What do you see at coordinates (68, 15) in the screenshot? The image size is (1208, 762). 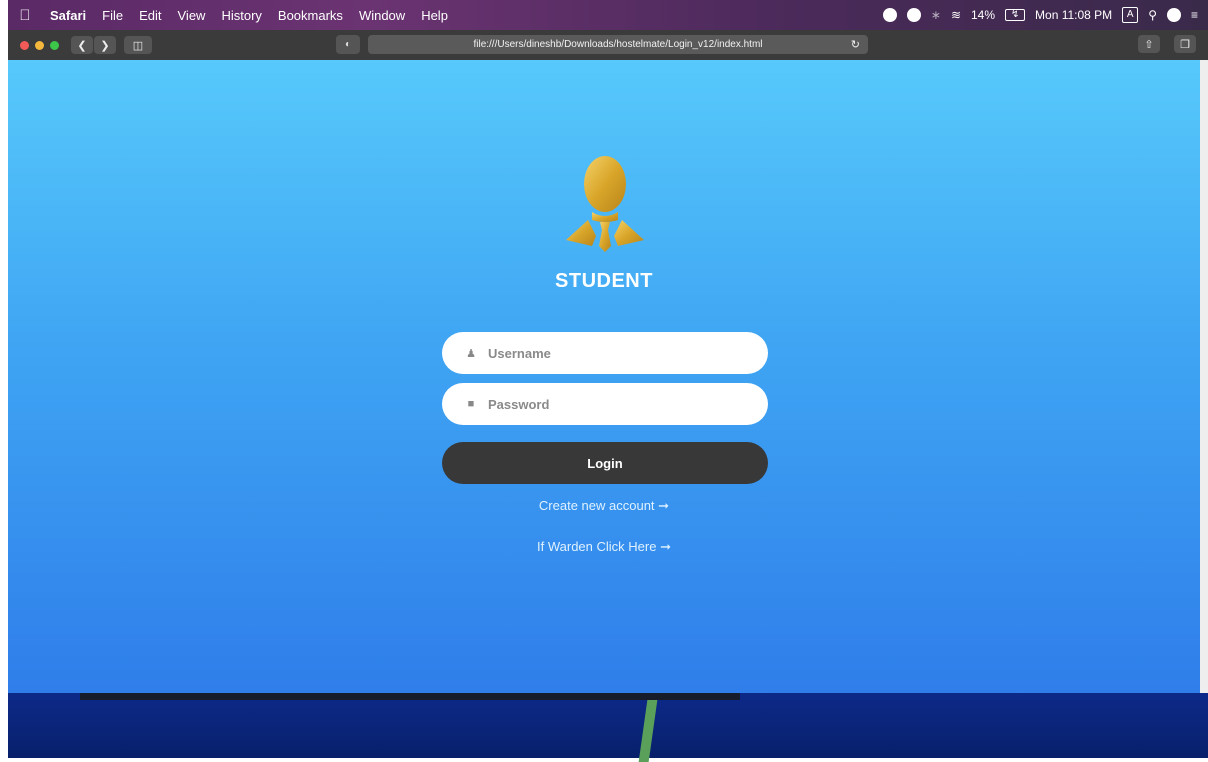 I see `menu-app-name: Safari` at bounding box center [68, 15].